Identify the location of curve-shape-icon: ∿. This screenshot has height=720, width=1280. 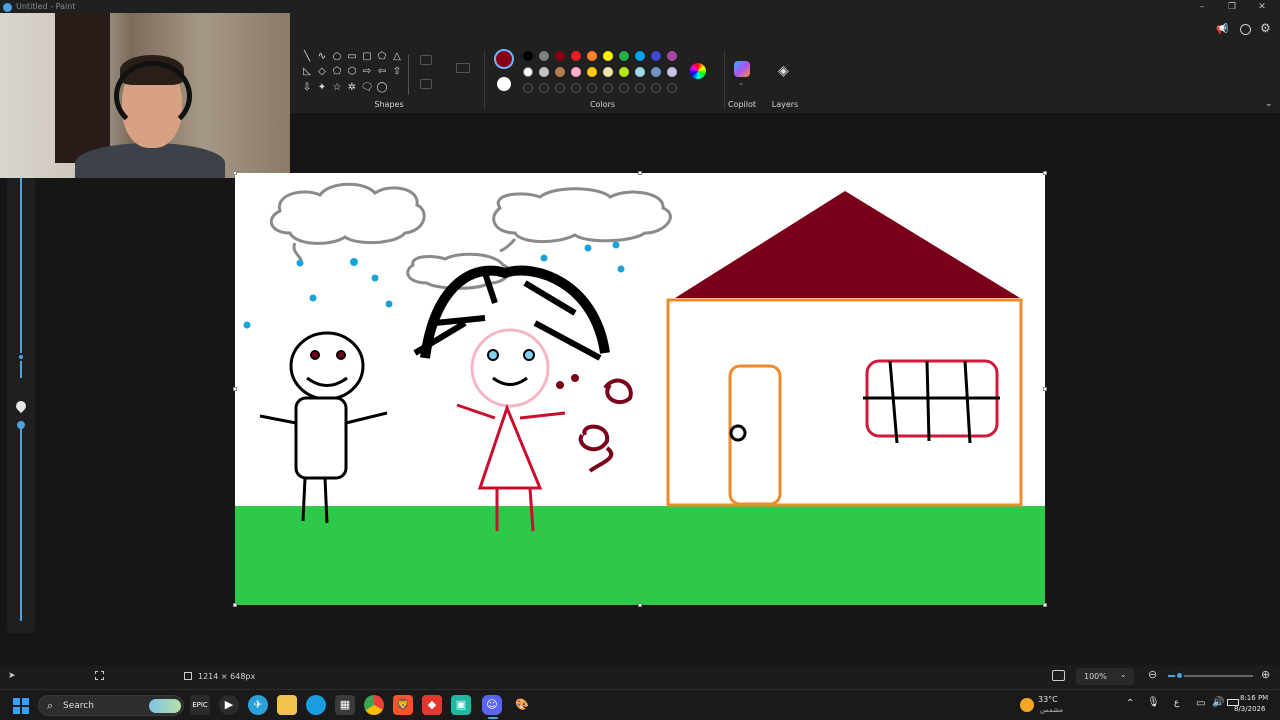
(322, 57).